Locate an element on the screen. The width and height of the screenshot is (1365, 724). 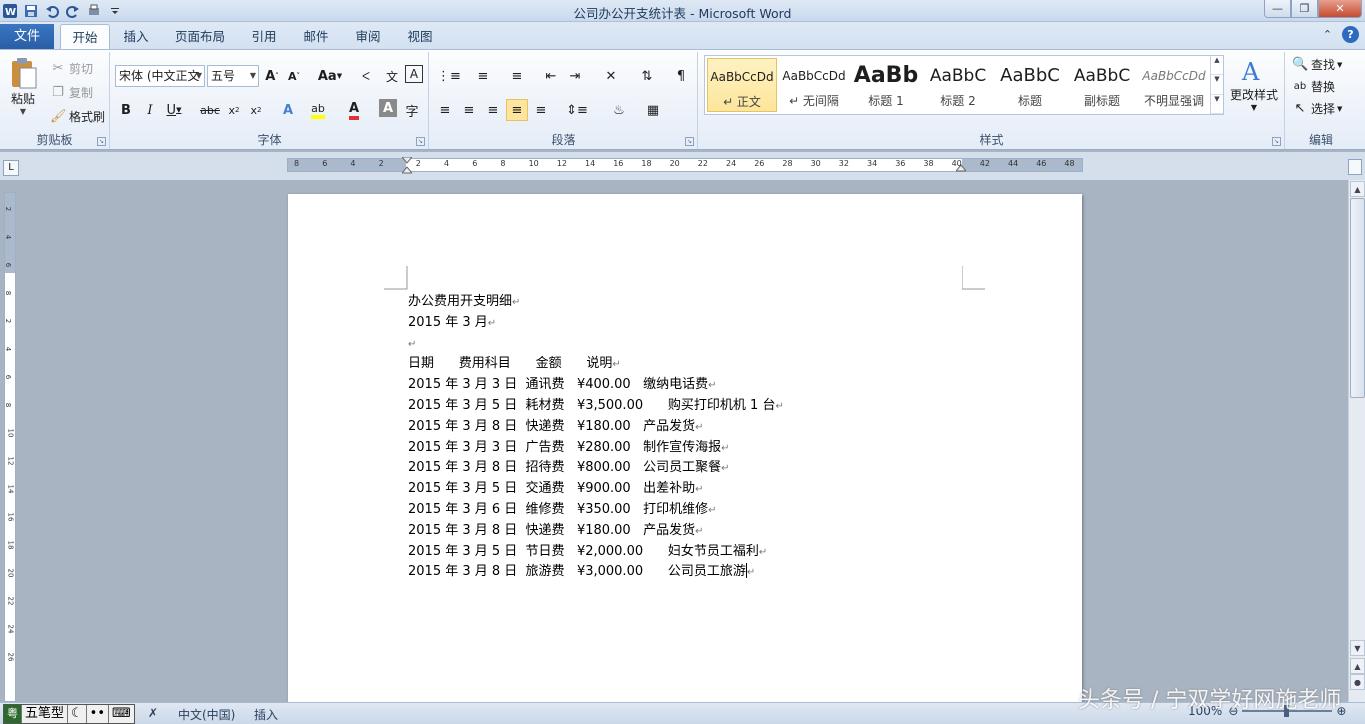
styles-up-icon: ▲ is located at coordinates (1217, 66).